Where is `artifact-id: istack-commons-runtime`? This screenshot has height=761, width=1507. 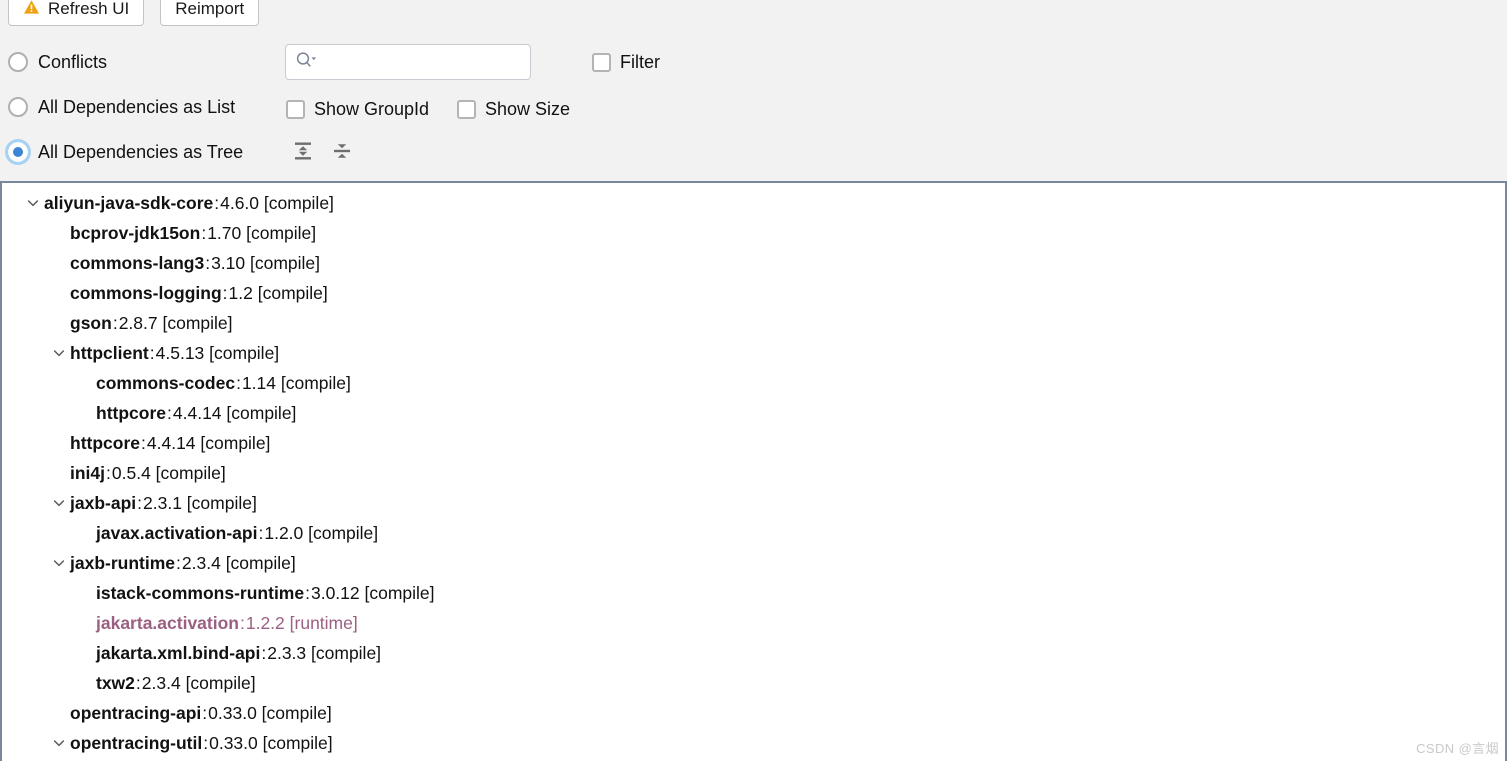
artifact-id: istack-commons-runtime is located at coordinates (200, 592).